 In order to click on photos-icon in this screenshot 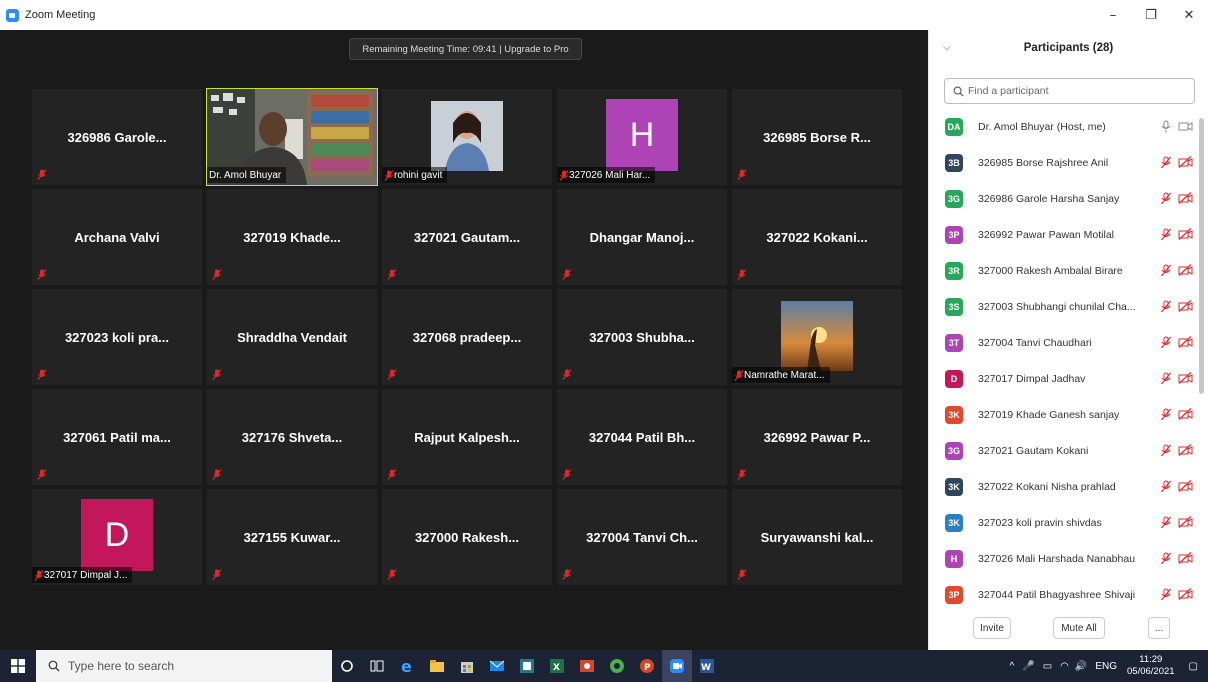, I will do `click(587, 666)`.